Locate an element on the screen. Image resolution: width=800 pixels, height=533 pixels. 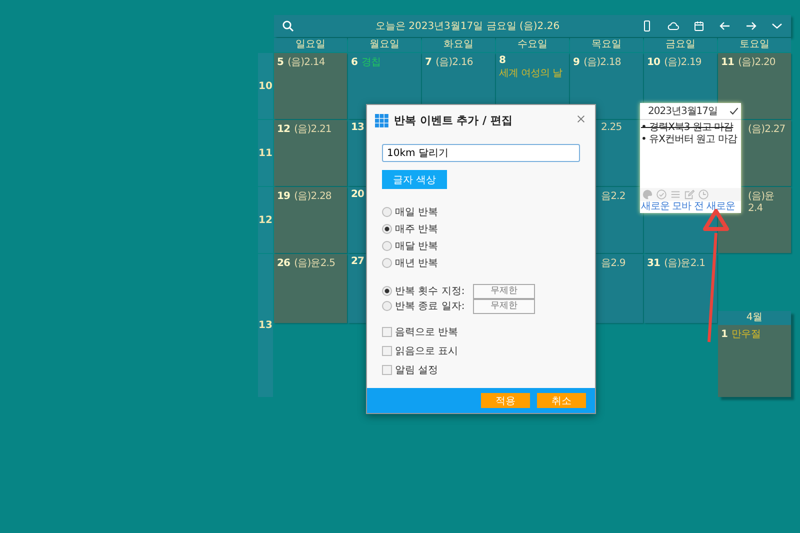
weekday-header: 일요일 is located at coordinates (310, 45).